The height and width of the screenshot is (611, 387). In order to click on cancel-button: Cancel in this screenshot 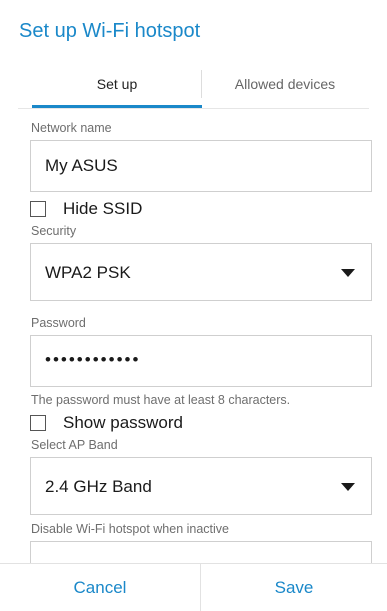, I will do `click(100, 587)`.